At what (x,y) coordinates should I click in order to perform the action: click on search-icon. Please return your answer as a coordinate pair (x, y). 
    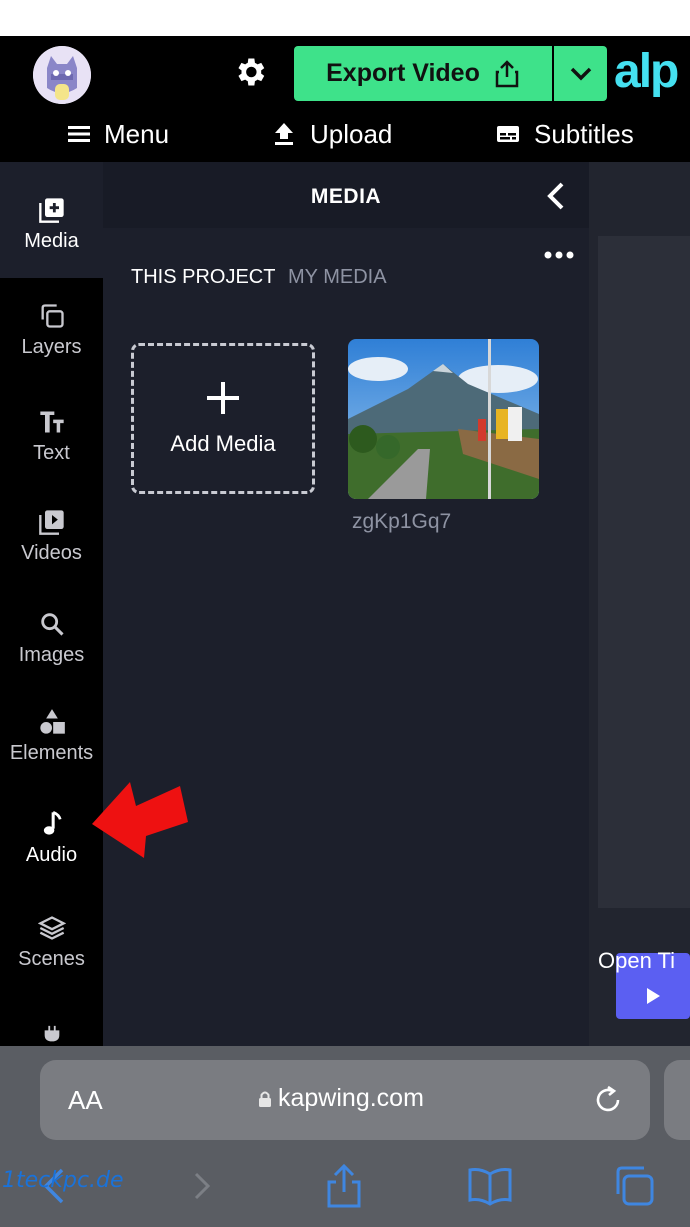
    Looking at the image, I should click on (52, 624).